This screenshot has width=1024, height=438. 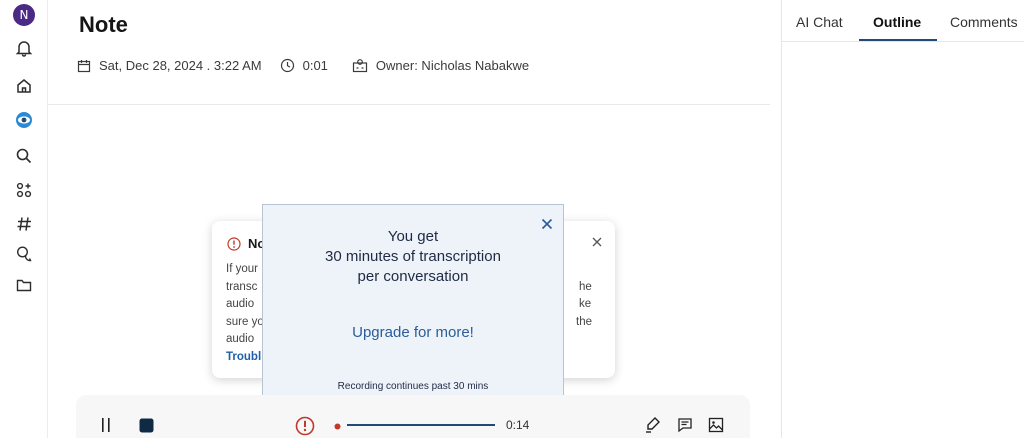 I want to click on pause-icon, so click(x=106, y=425).